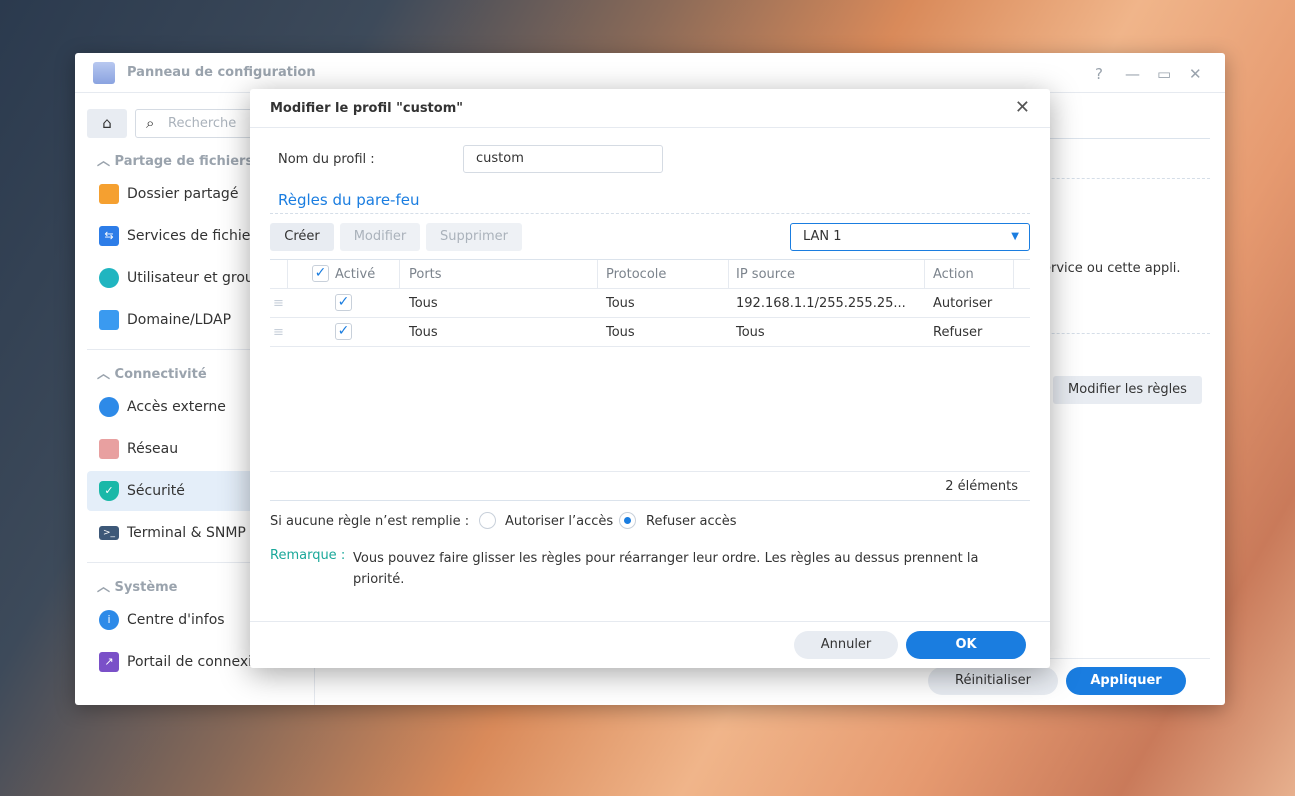 The image size is (1295, 796). I want to click on column-header-enabled: Activé, so click(355, 274).